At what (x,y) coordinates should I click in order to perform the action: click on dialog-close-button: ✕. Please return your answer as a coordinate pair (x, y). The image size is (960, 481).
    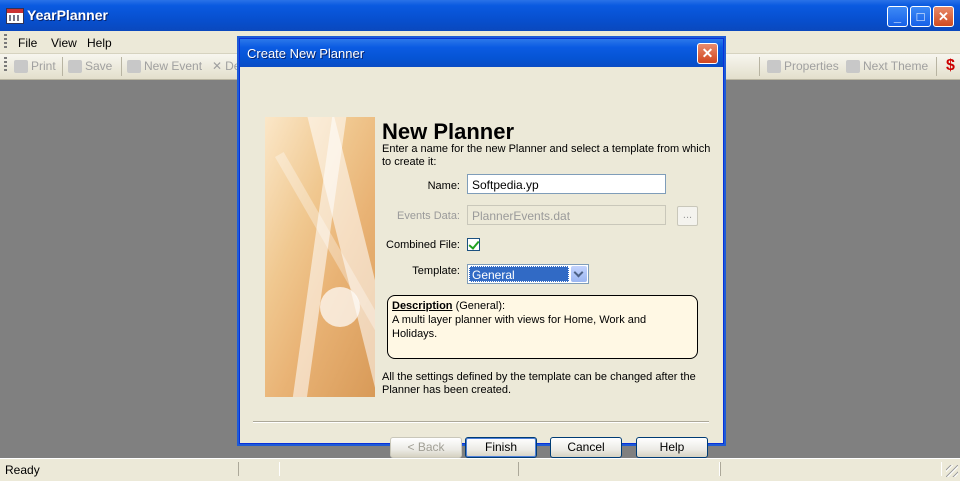
    Looking at the image, I should click on (707, 53).